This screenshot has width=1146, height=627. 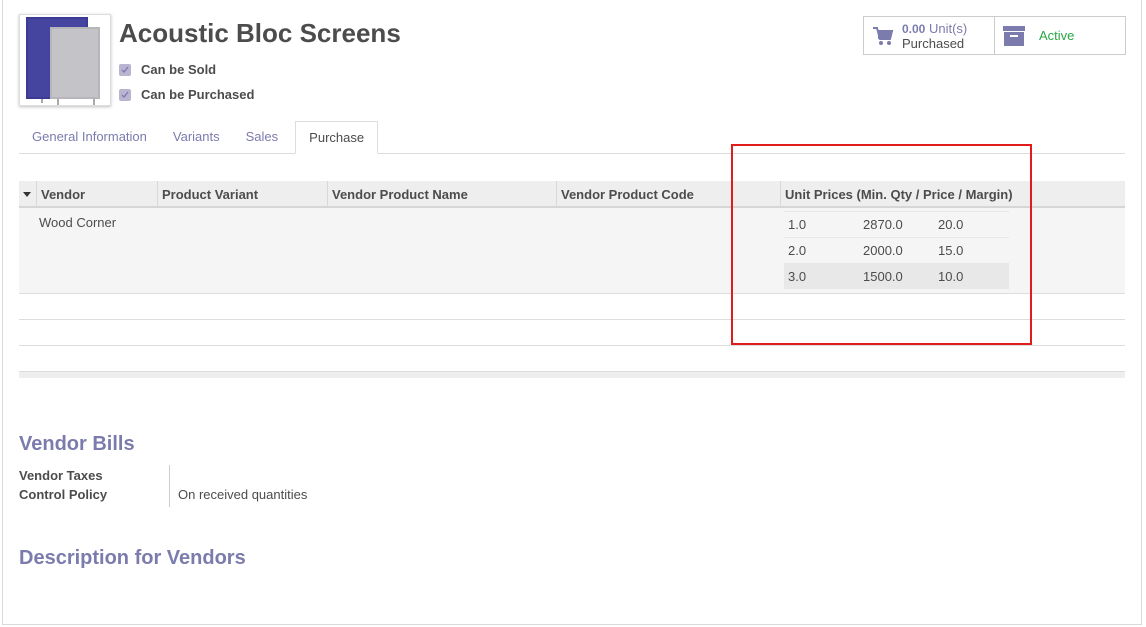 What do you see at coordinates (881, 244) in the screenshot?
I see `highlight-box` at bounding box center [881, 244].